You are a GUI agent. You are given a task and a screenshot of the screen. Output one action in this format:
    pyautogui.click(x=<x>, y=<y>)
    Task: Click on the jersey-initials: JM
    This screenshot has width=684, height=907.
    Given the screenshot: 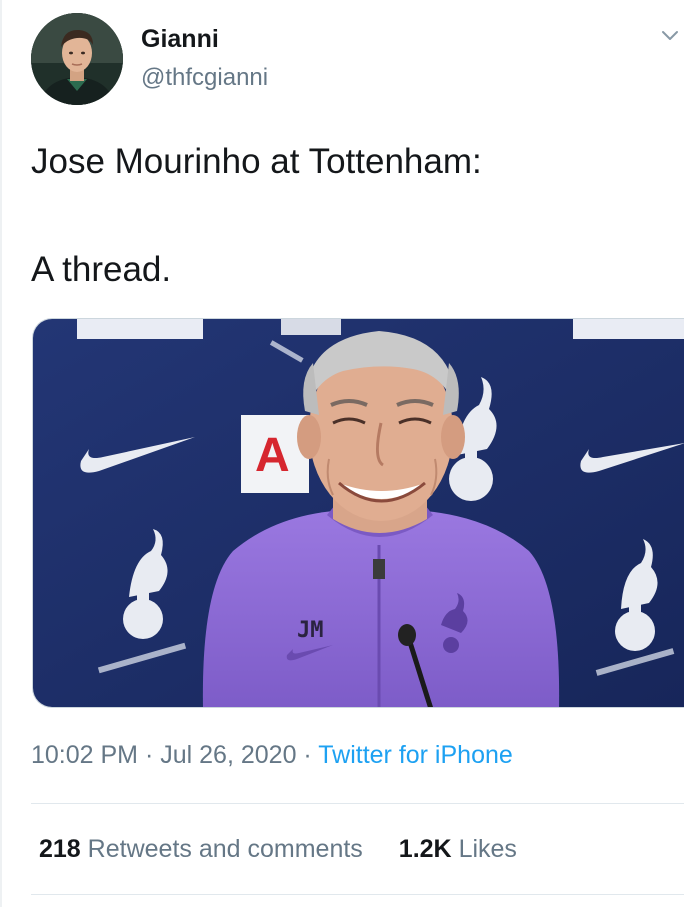 What is the action you would take?
    pyautogui.click(x=310, y=630)
    